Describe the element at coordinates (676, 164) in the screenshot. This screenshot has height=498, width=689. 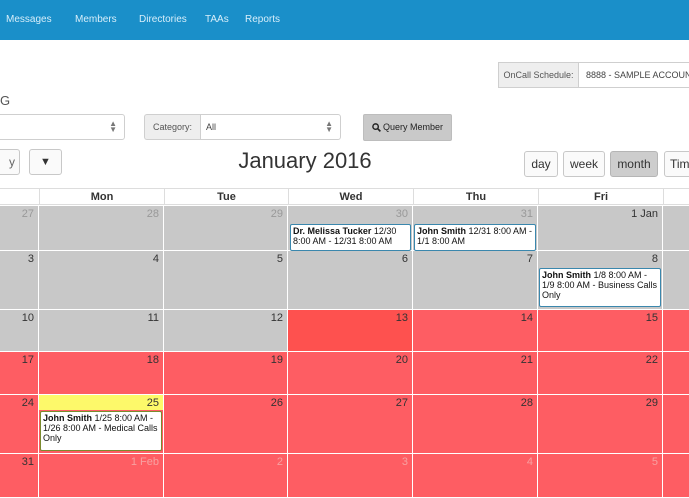
I see `view-timeline-button: Tim` at that location.